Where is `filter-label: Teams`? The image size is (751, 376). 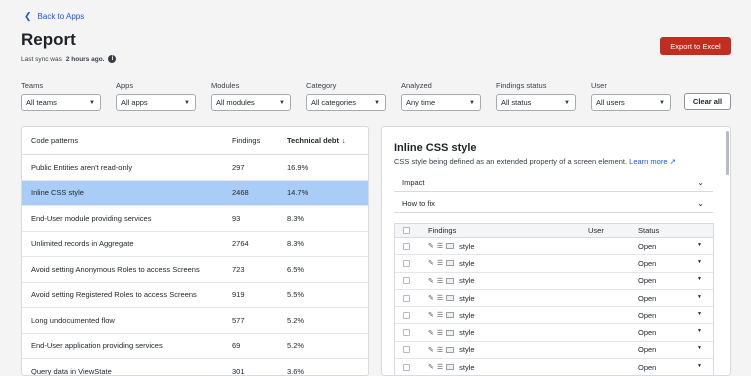
filter-label: Teams is located at coordinates (32, 85).